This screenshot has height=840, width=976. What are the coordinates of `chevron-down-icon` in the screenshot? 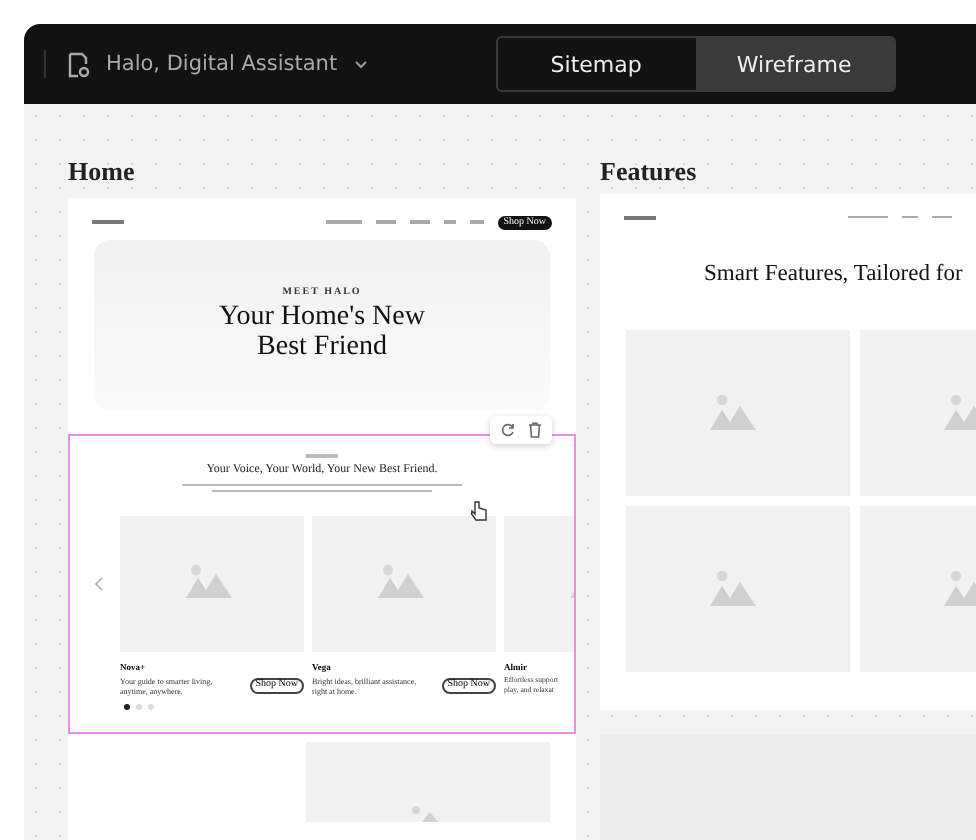 It's located at (360, 64).